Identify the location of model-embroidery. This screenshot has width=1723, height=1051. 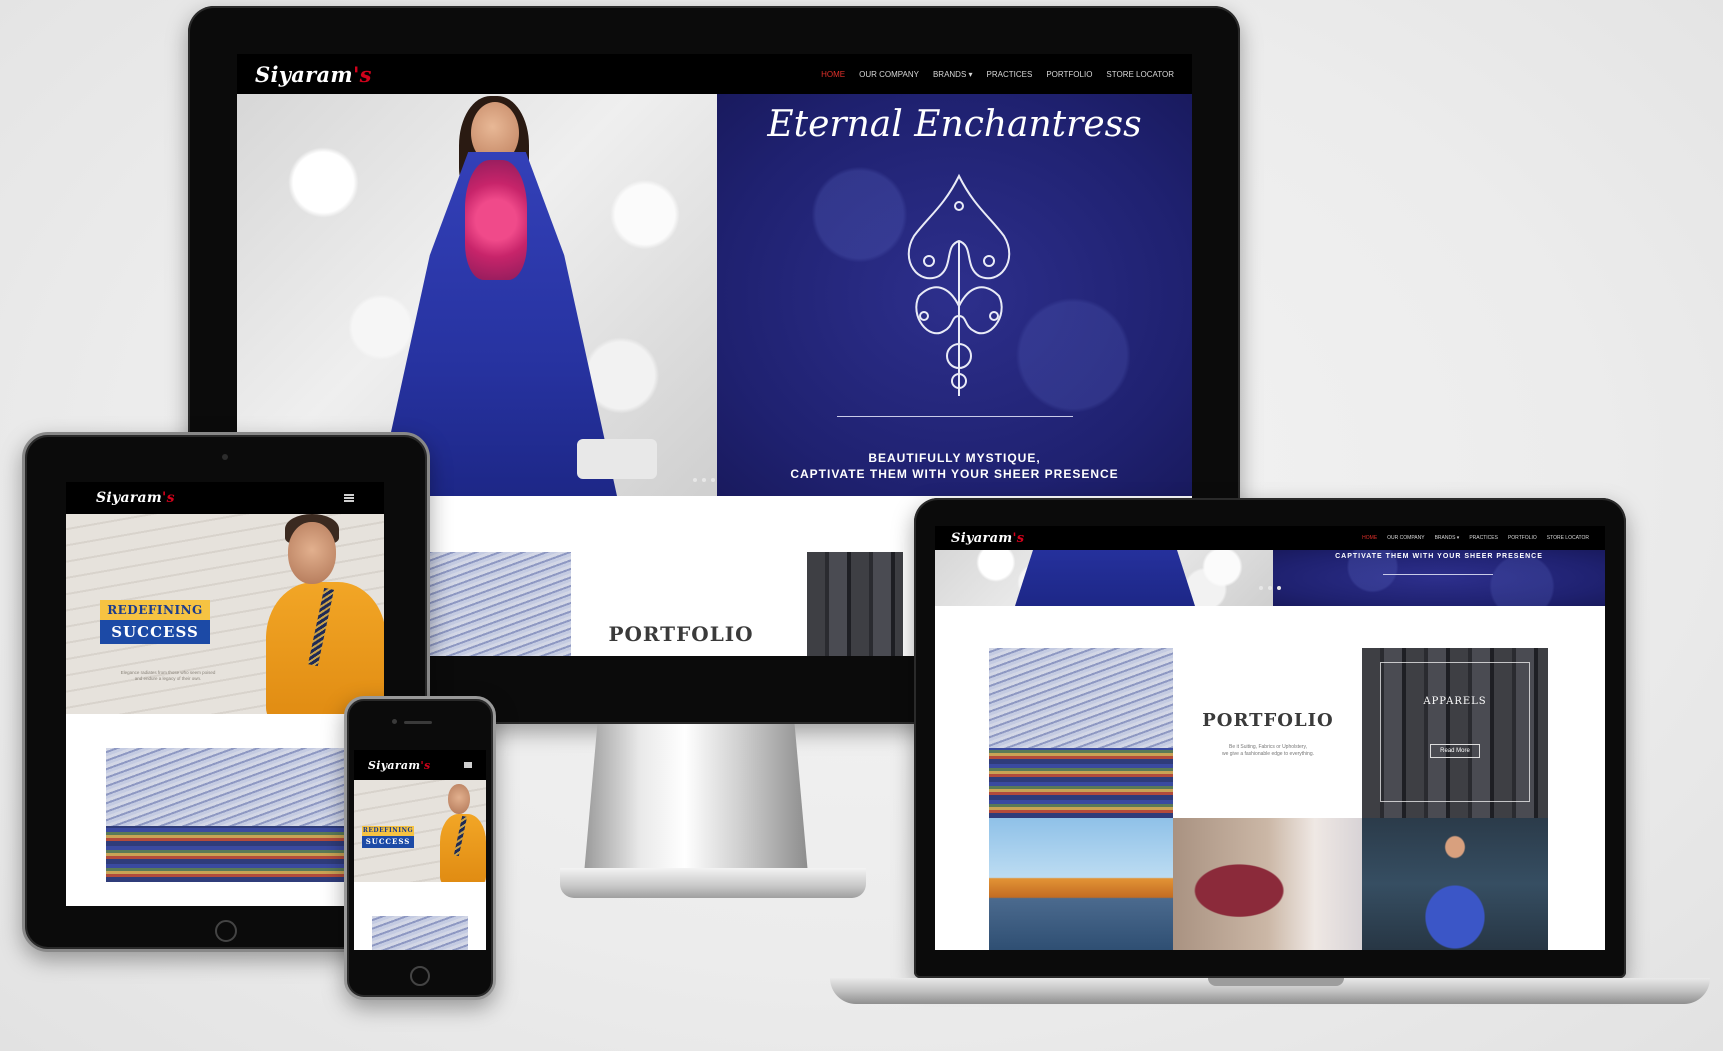
(496, 220).